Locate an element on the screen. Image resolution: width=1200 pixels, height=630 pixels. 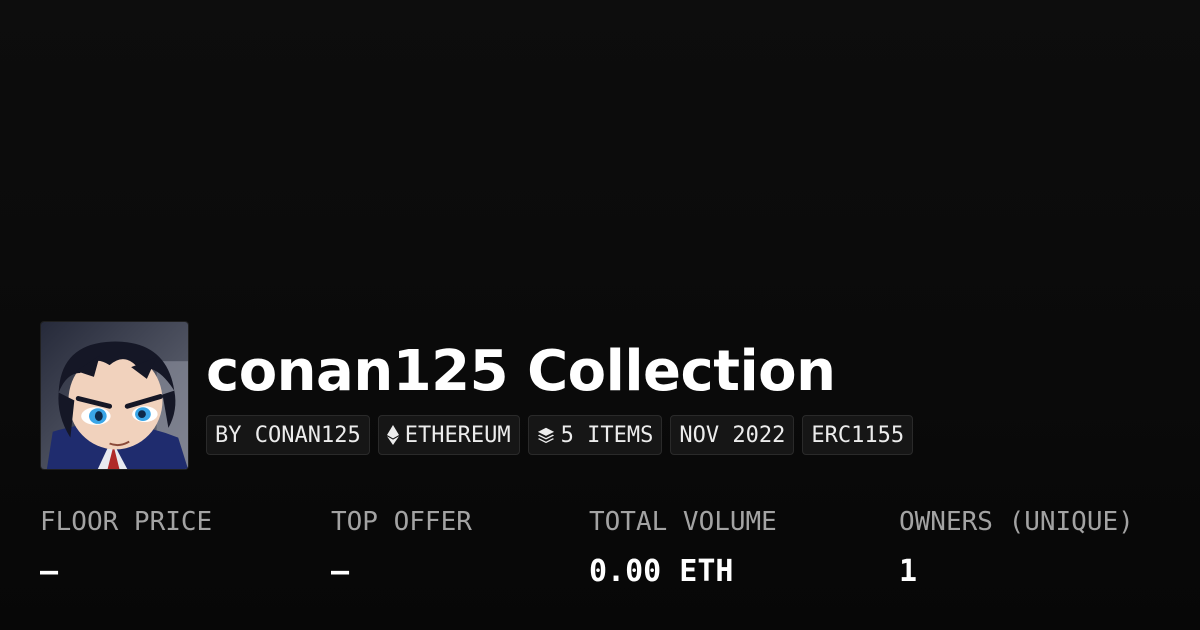
items-badge: 5 ITEMS is located at coordinates (595, 435).